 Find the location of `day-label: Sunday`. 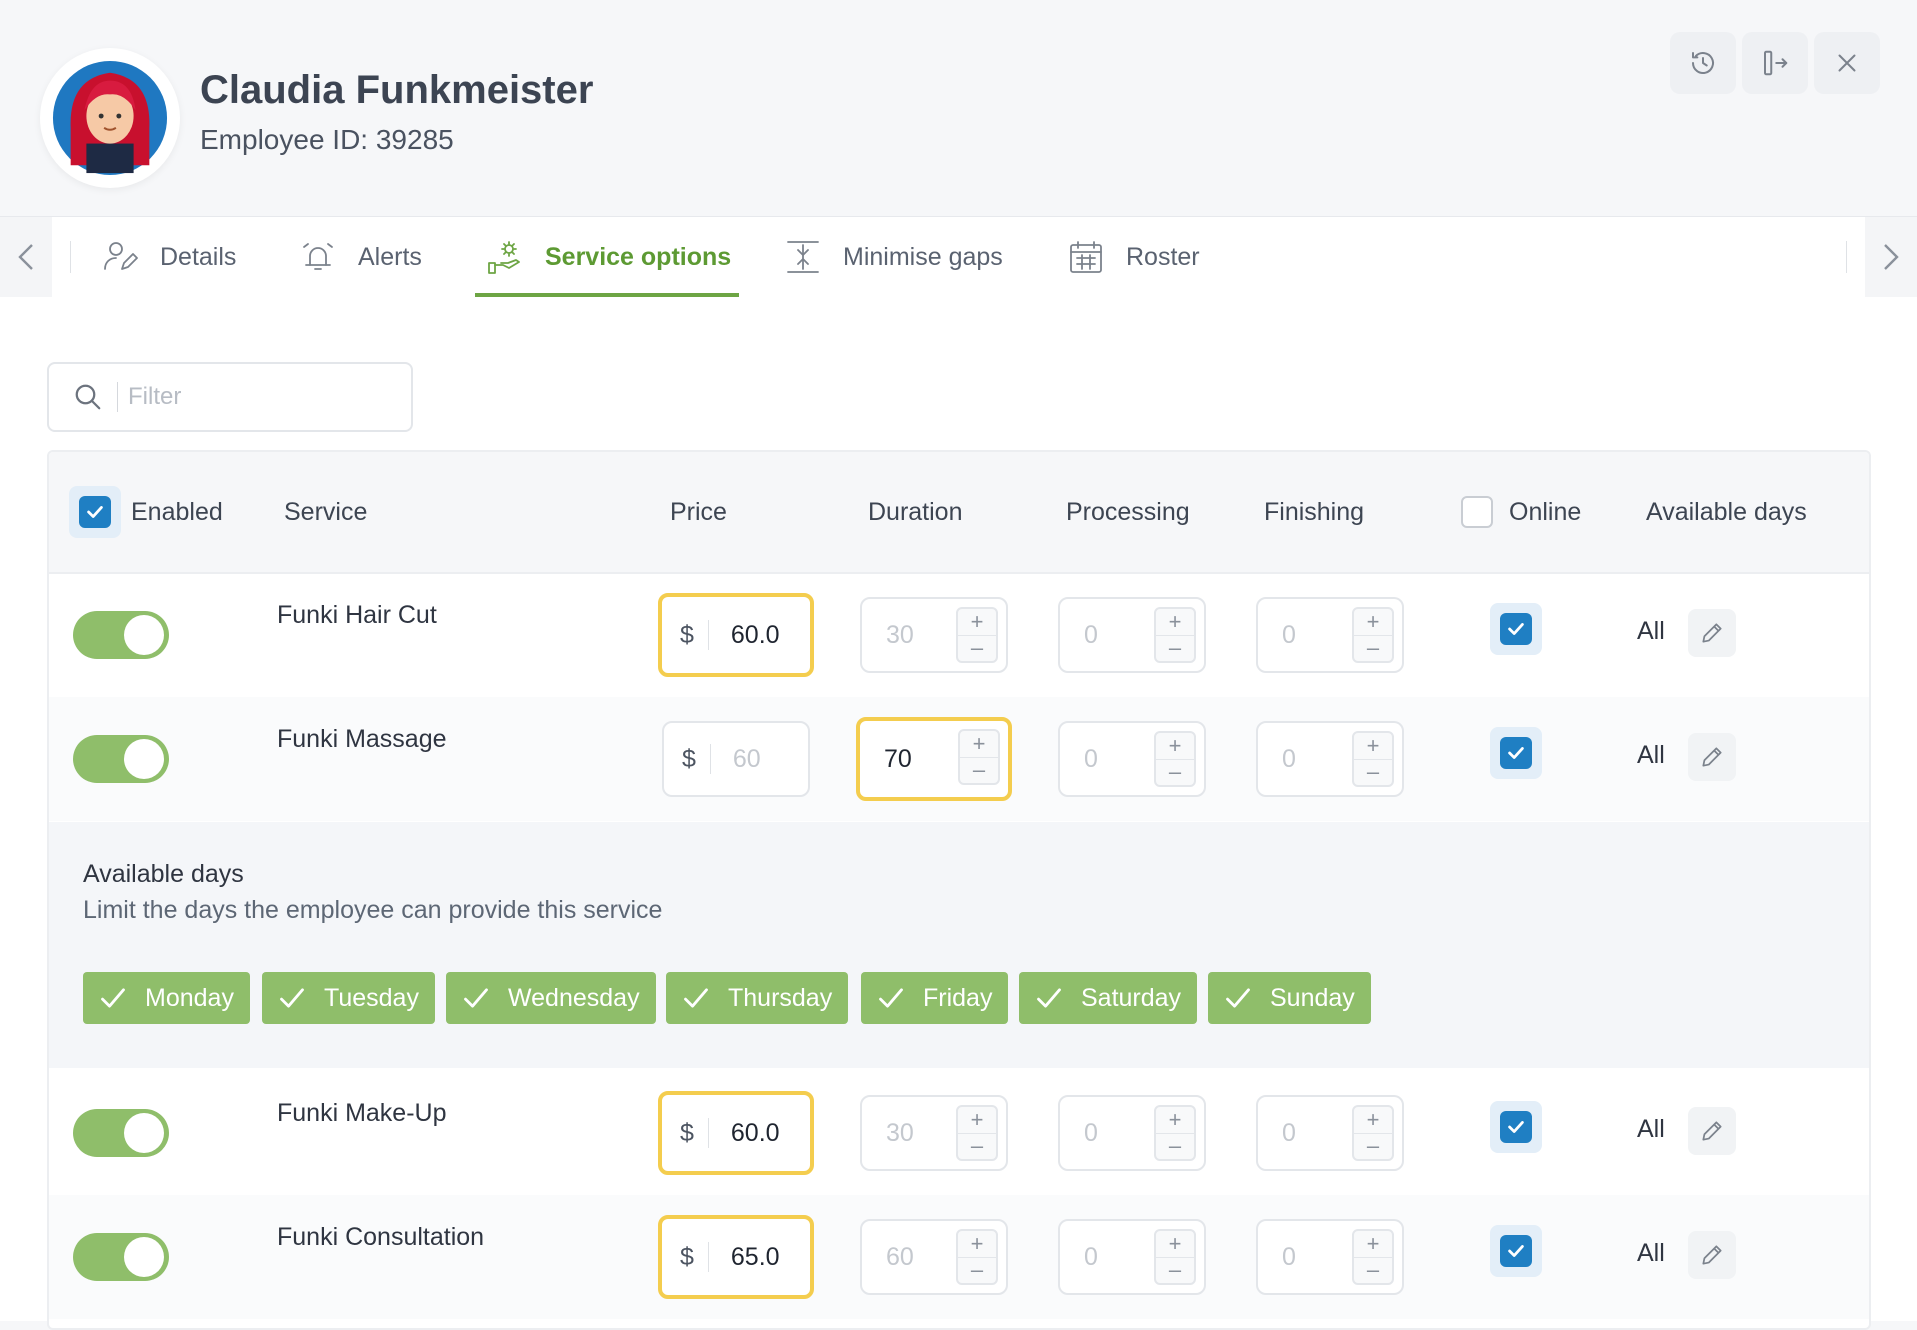

day-label: Sunday is located at coordinates (1312, 997).